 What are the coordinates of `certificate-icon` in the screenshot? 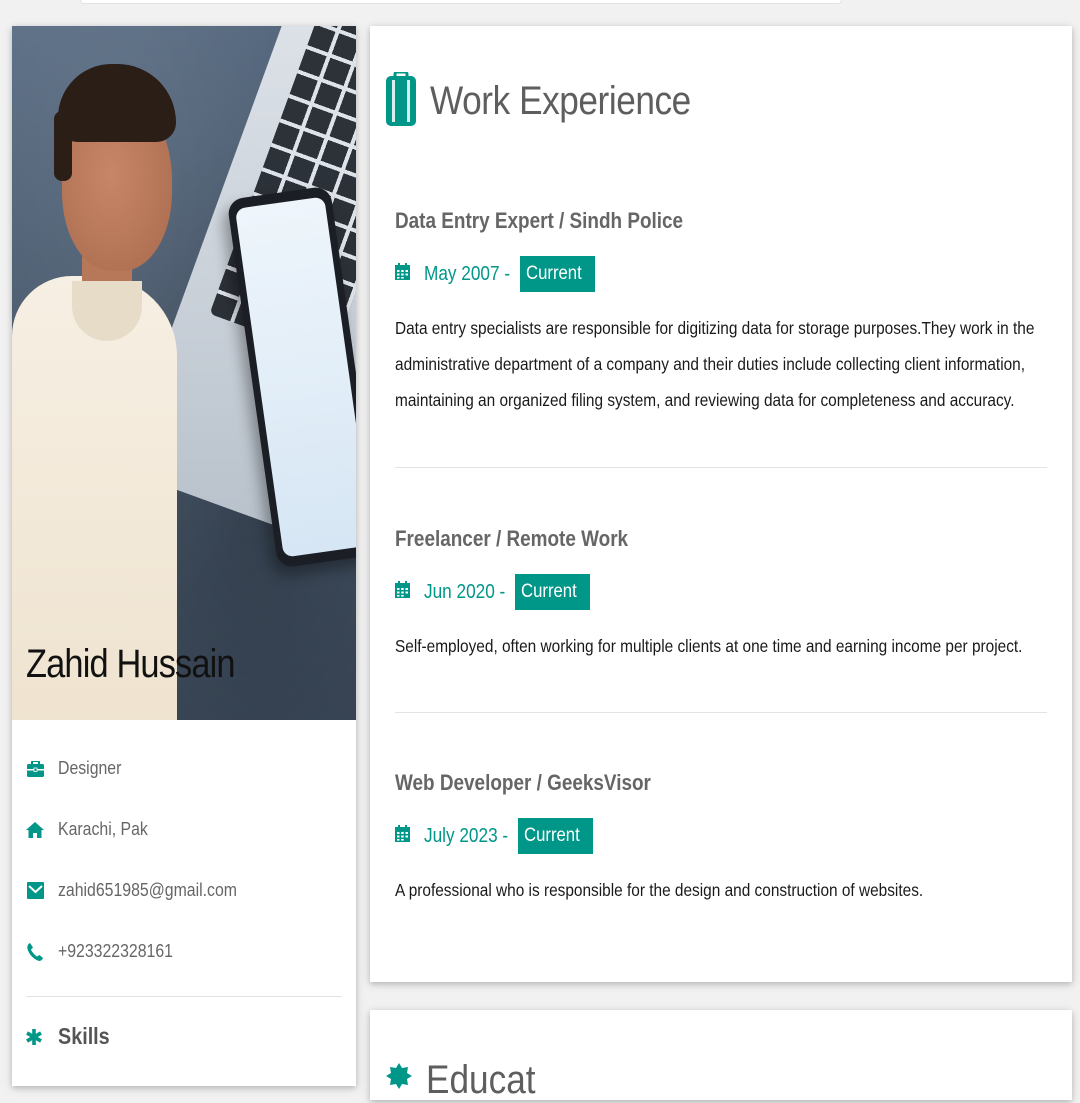 It's located at (399, 1080).